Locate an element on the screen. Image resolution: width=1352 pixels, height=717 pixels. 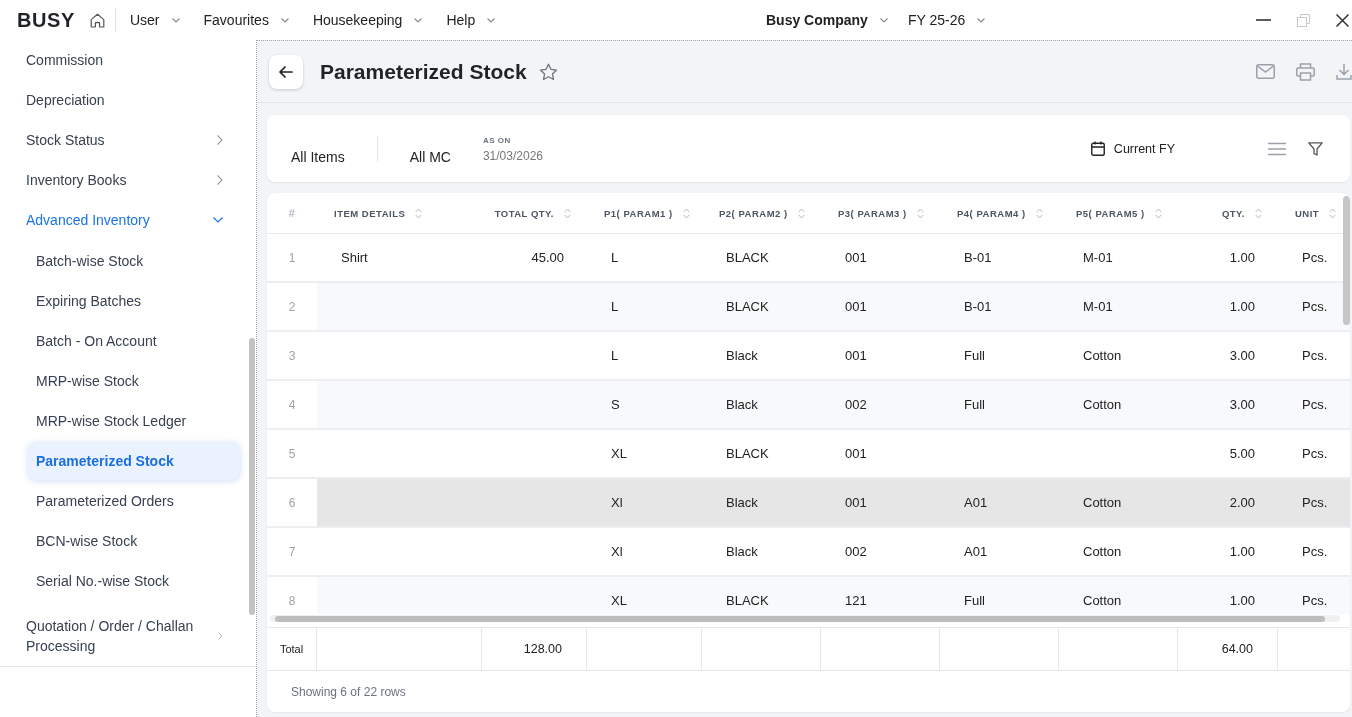
table-row: XL BLACK 001 5.00 Pcs. is located at coordinates (833, 453).